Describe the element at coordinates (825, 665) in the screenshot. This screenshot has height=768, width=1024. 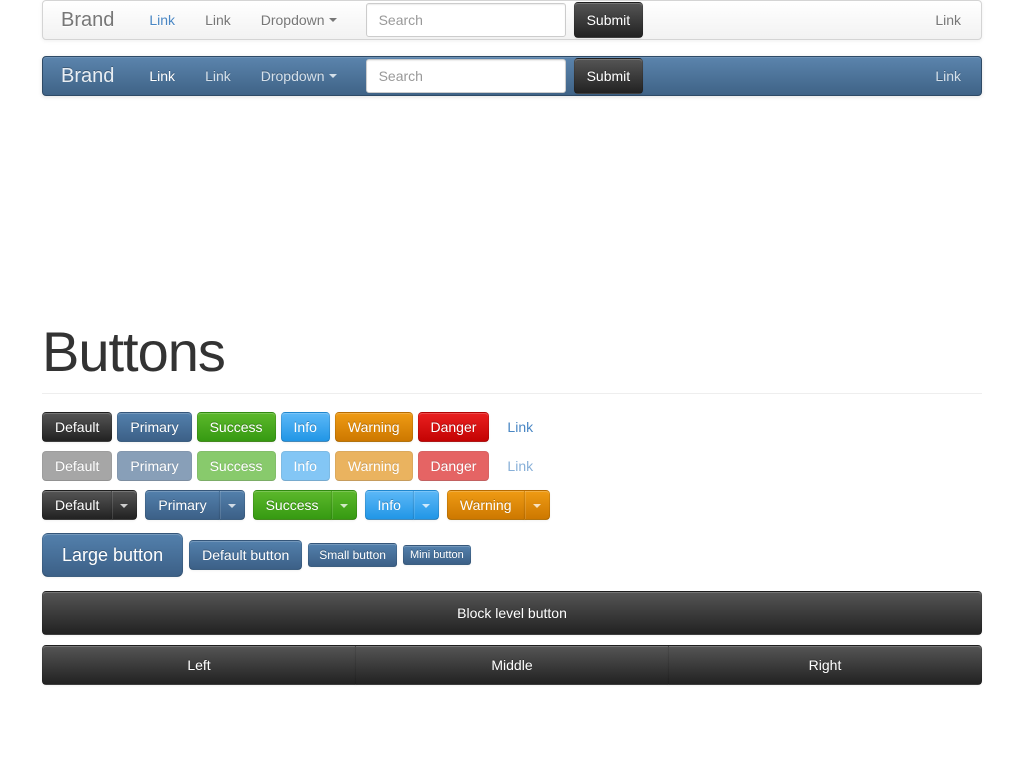
I see `button-right: Right` at that location.